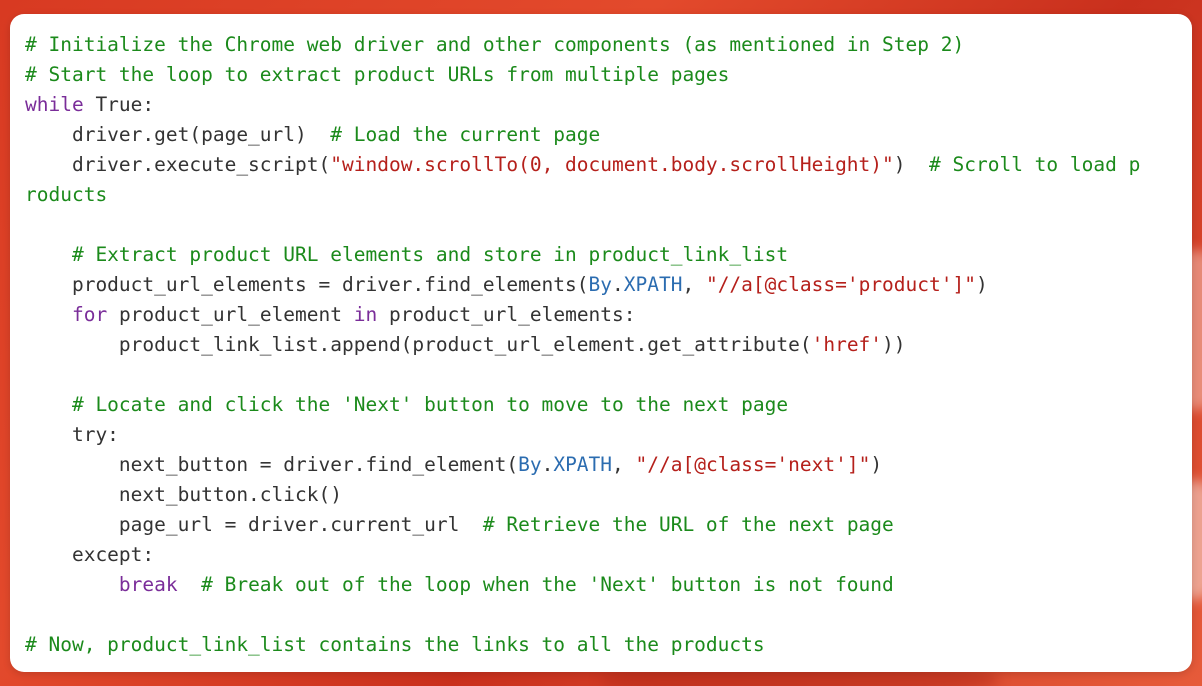 This screenshot has width=1202, height=686. I want to click on code-string: "//a[@class='next']", so click(753, 464).